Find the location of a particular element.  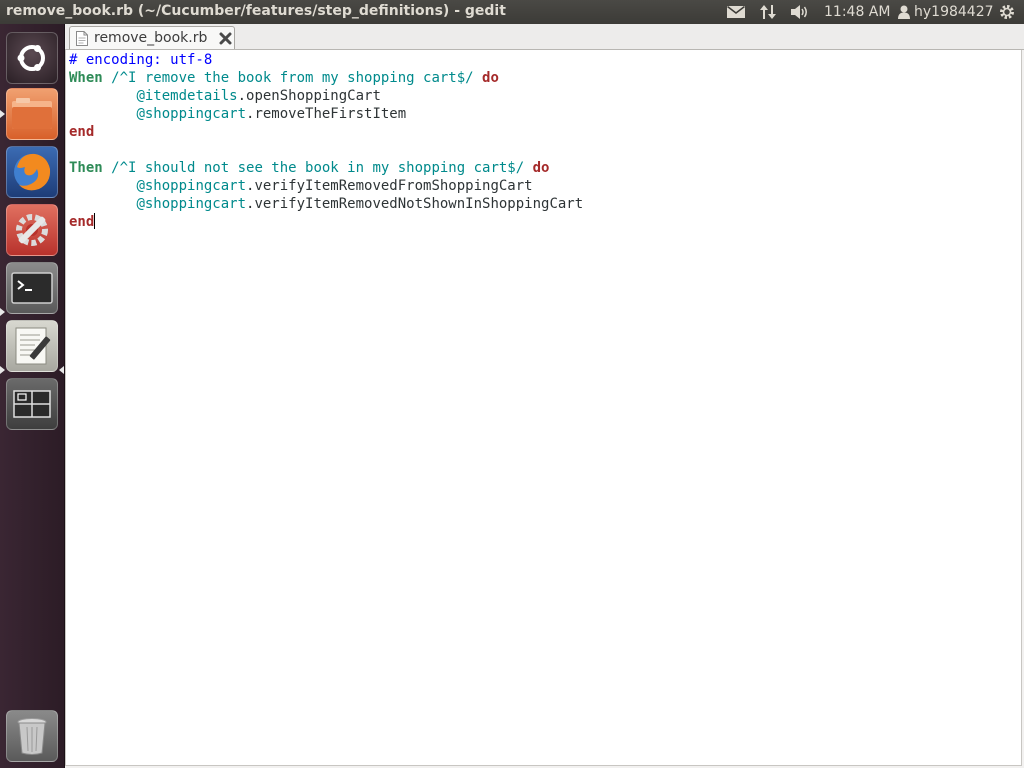

folder-icon is located at coordinates (32, 113).